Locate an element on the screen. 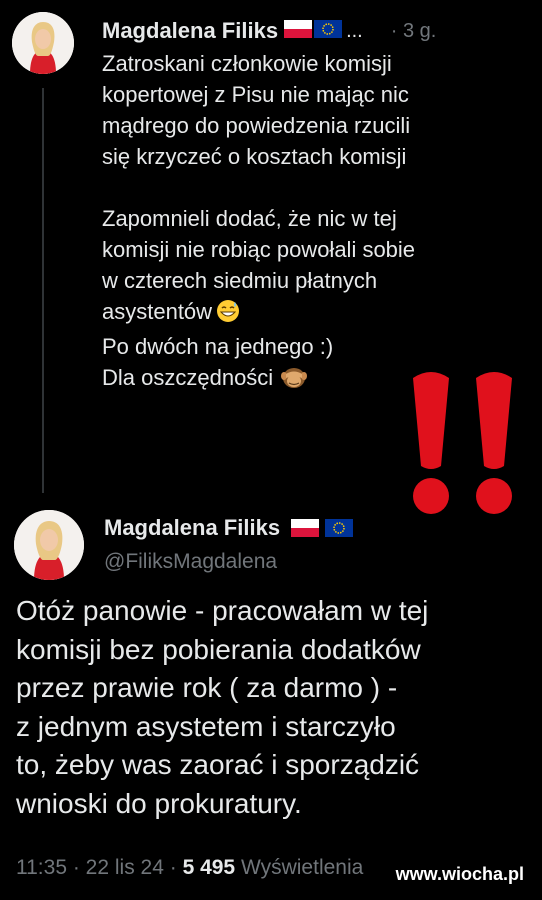 The image size is (542, 900). view-count: 5 495 is located at coordinates (209, 867).